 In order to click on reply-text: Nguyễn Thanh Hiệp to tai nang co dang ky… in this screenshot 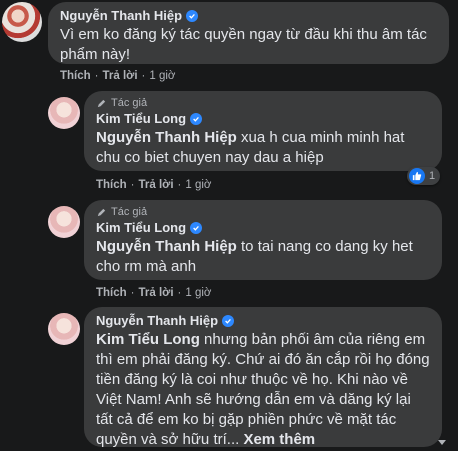, I will do `click(263, 257)`.